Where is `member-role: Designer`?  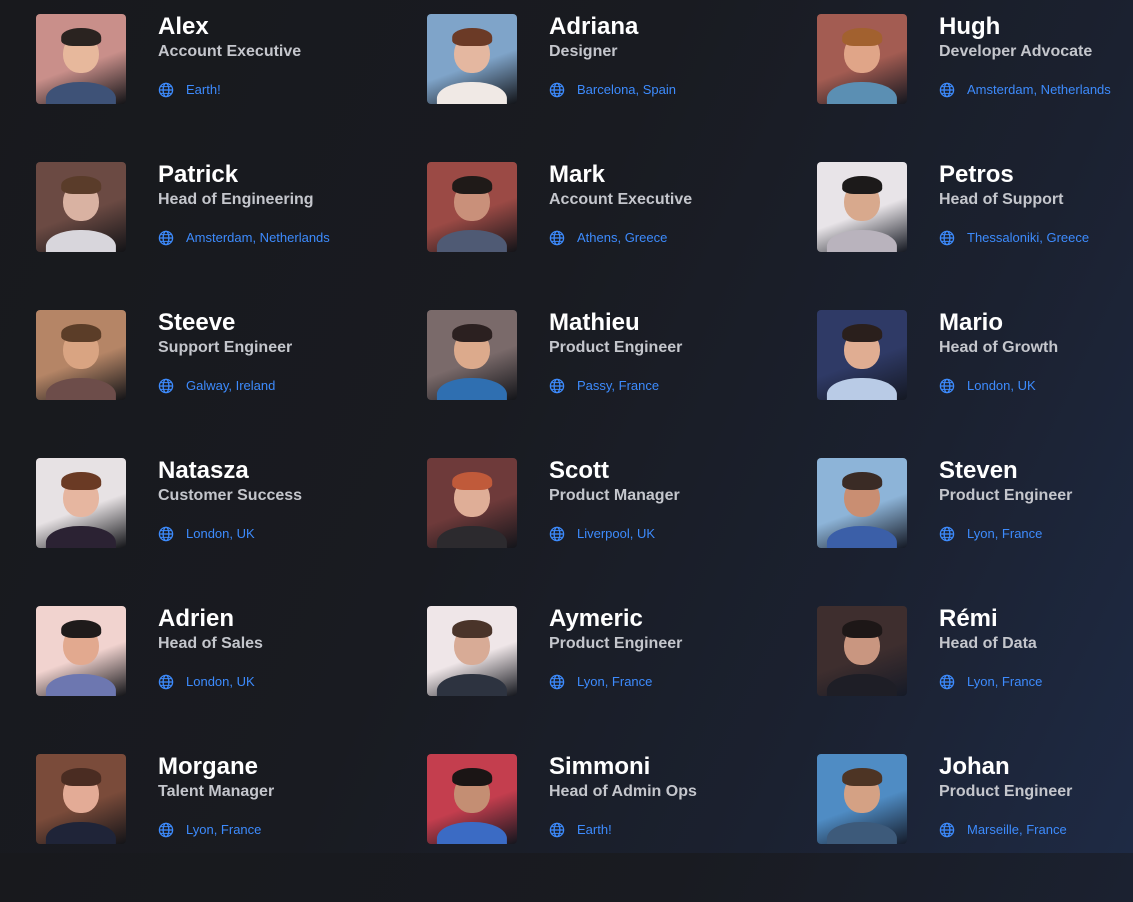 member-role: Designer is located at coordinates (583, 51).